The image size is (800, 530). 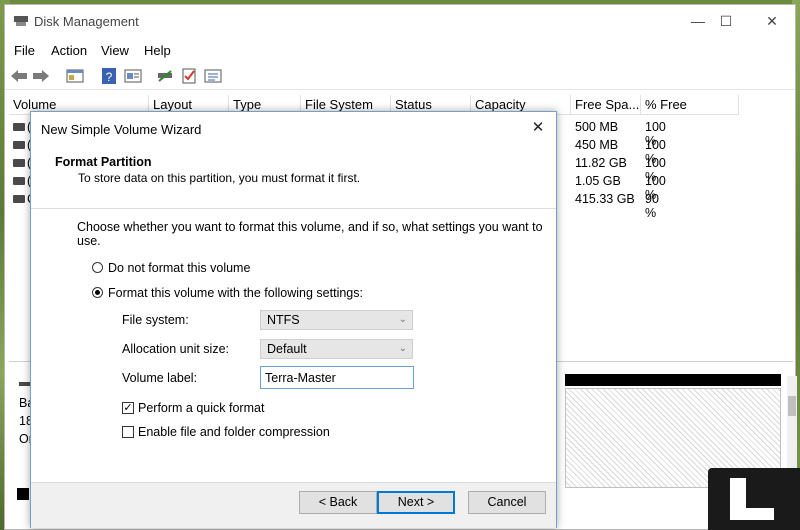 What do you see at coordinates (176, 349) in the screenshot?
I see `allocation-unit-label: Allocation unit size:` at bounding box center [176, 349].